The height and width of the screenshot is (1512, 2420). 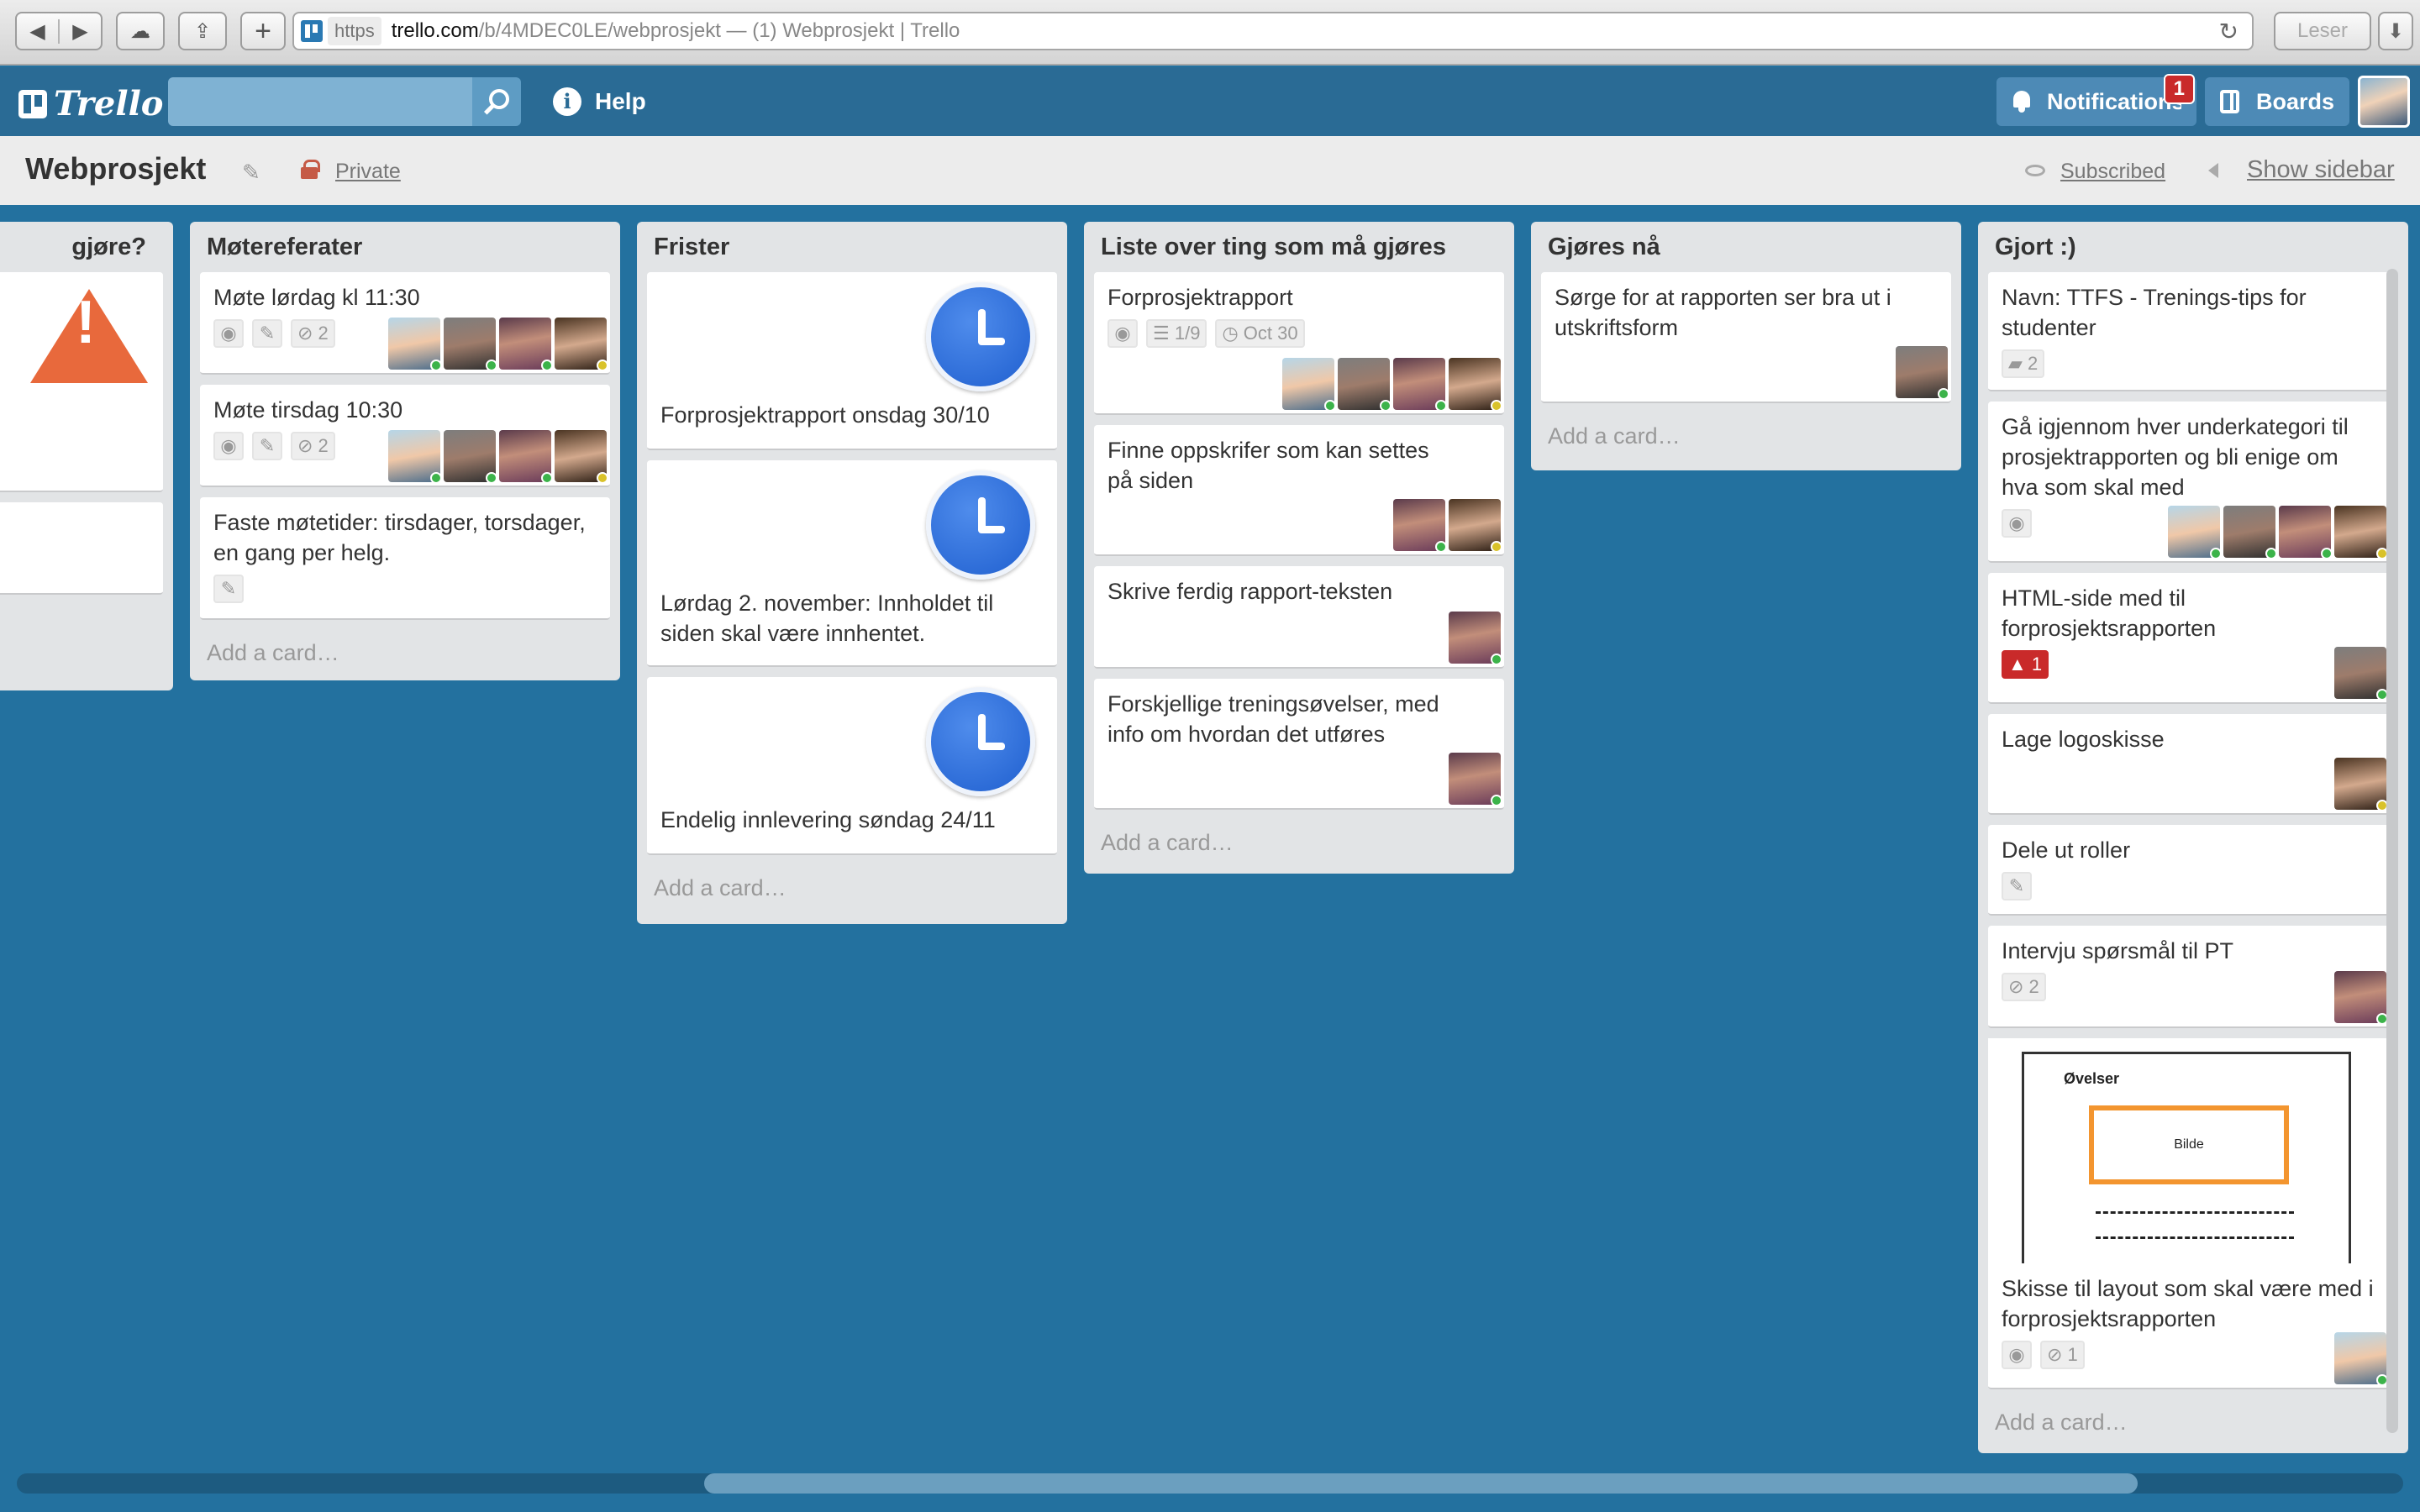 What do you see at coordinates (307, 445) in the screenshot?
I see `paperclip-icon: ⊘` at bounding box center [307, 445].